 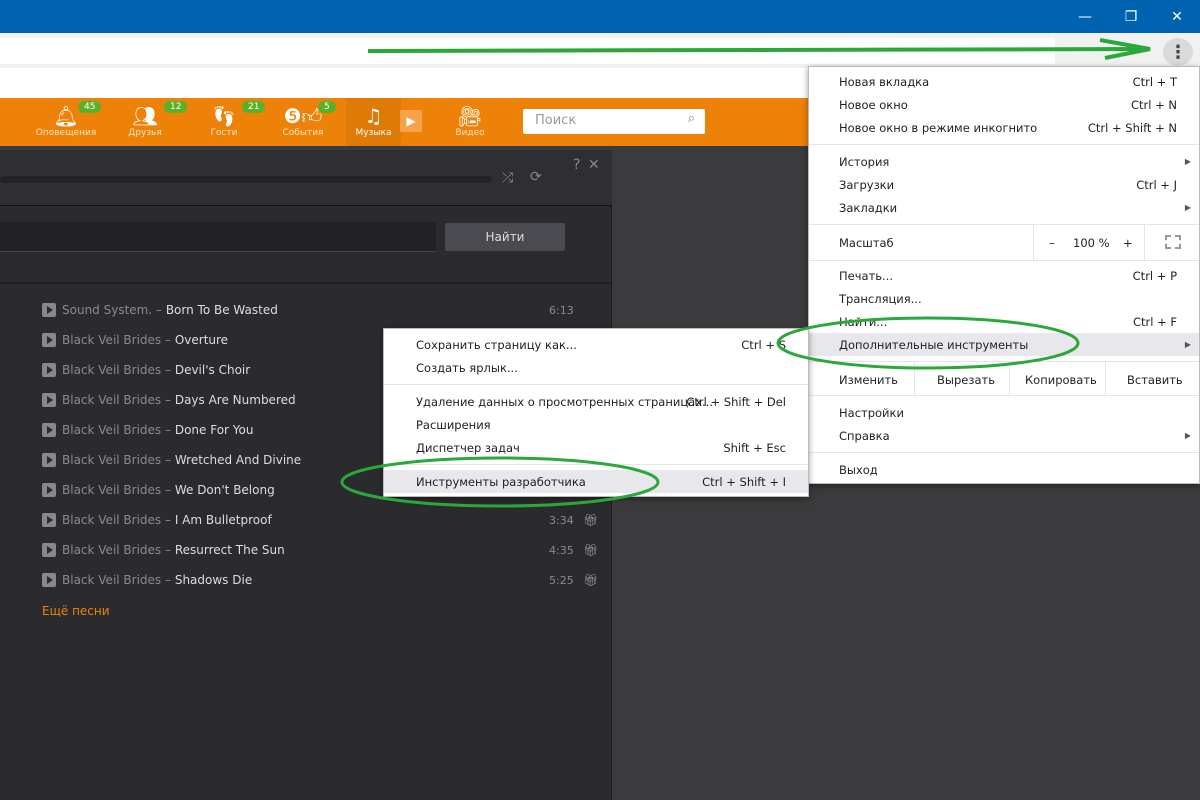 What do you see at coordinates (754, 50) in the screenshot?
I see `annotation-arrow-line` at bounding box center [754, 50].